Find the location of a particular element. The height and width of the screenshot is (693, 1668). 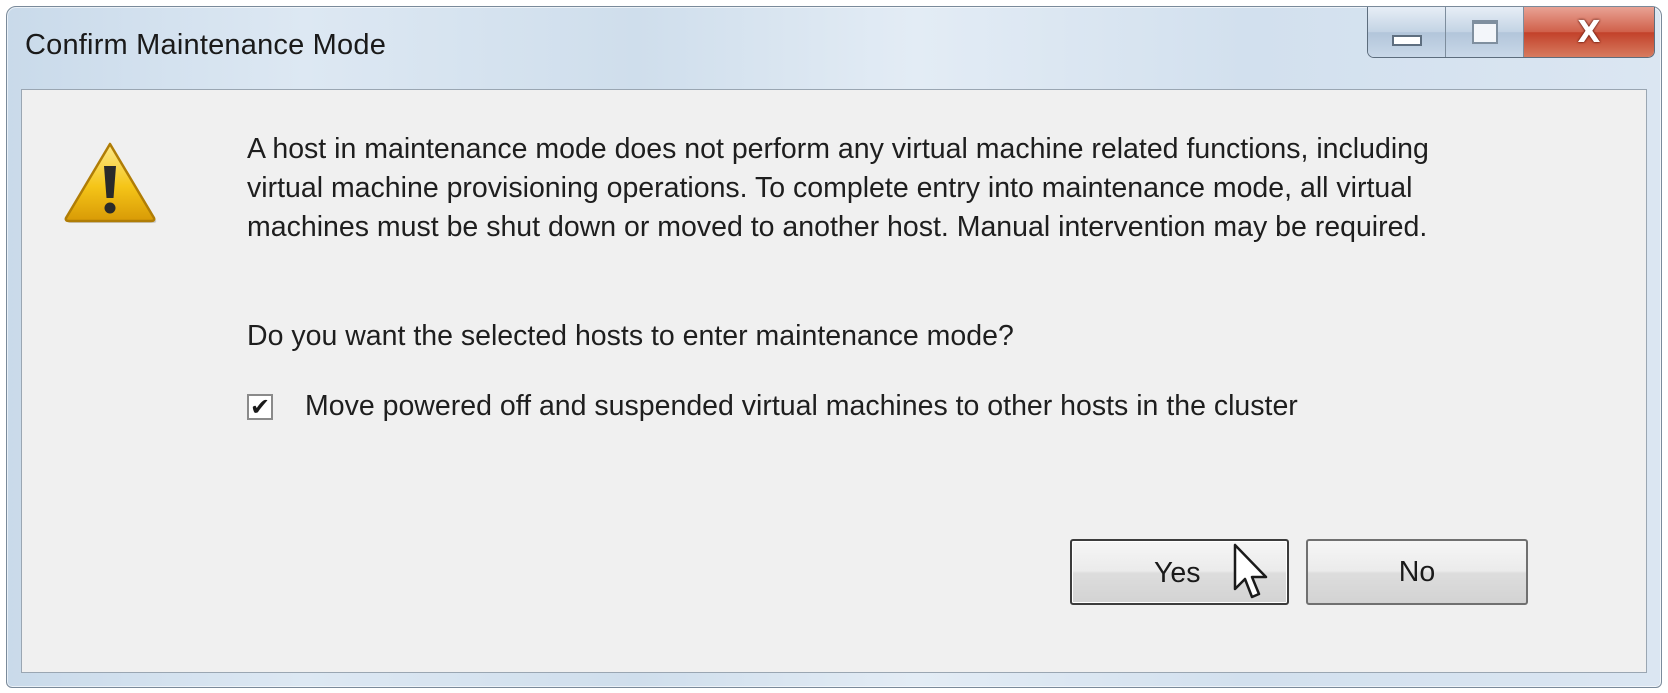

no-button: No is located at coordinates (1417, 572).